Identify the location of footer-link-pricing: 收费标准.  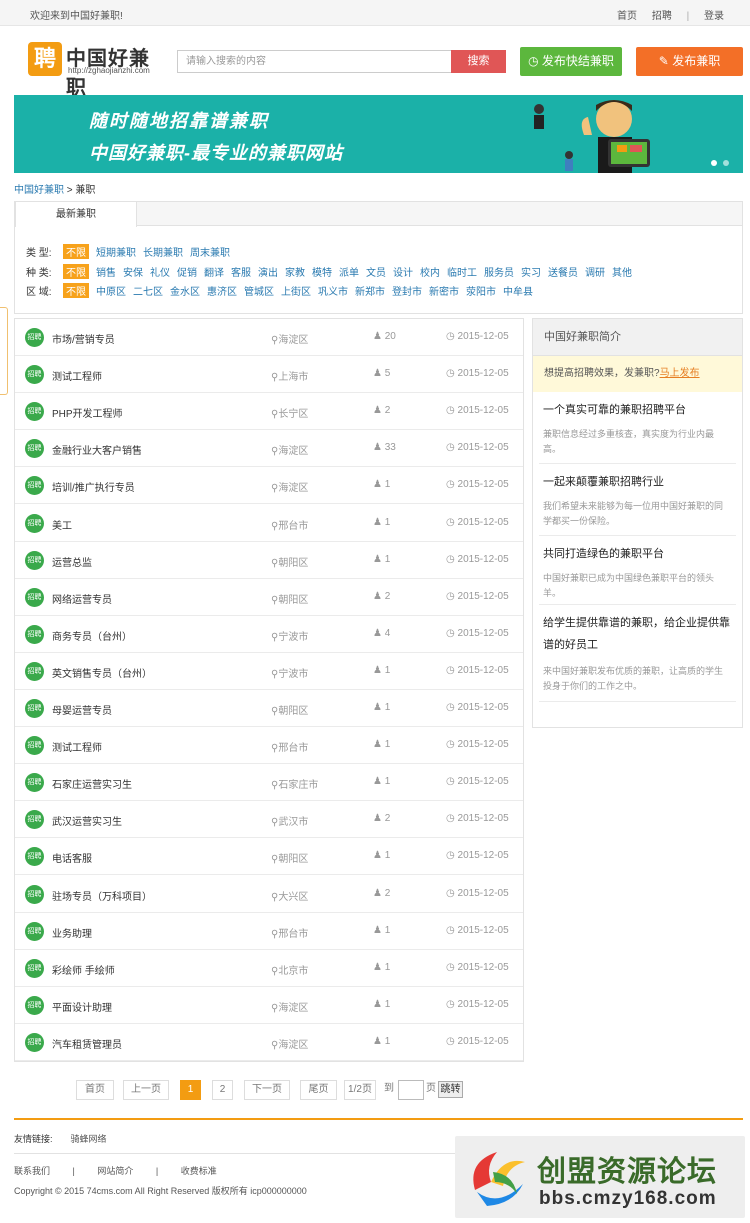
(199, 1170).